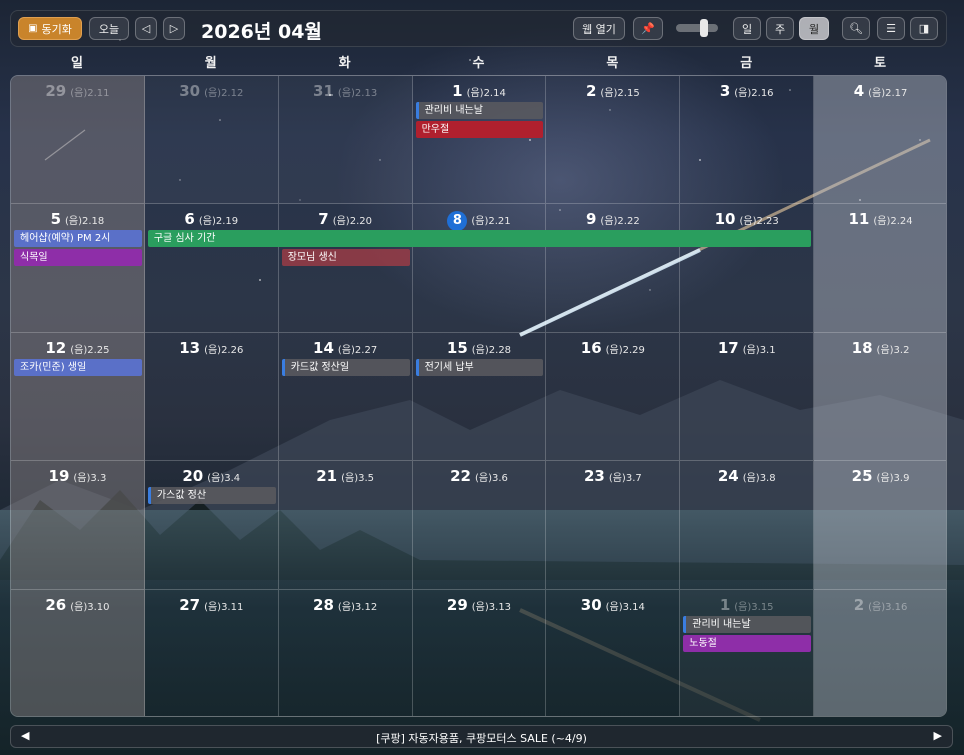 The width and height of the screenshot is (964, 755). What do you see at coordinates (78, 525) in the screenshot?
I see `day-cell-sun: 19 (음)3.3` at bounding box center [78, 525].